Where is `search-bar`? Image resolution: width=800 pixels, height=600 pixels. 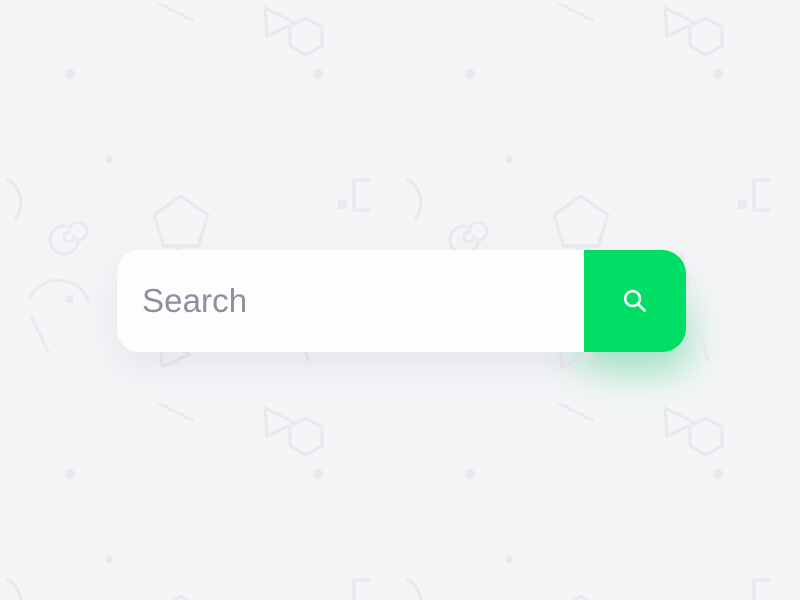 search-bar is located at coordinates (401, 301).